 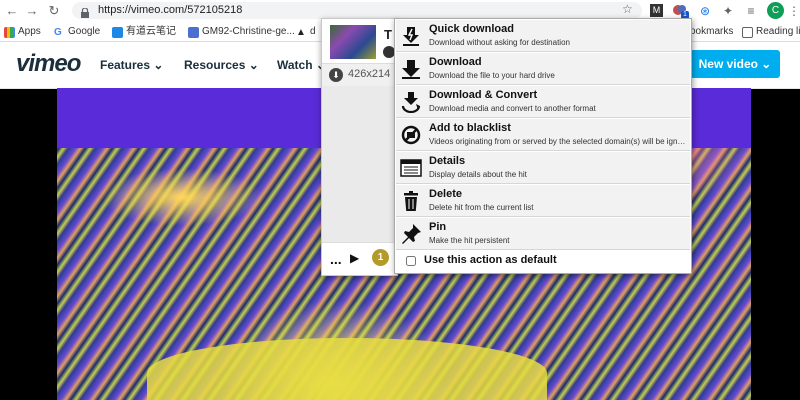 I want to click on menu-item-pin: Pin Make the hit persistent, so click(x=543, y=234).